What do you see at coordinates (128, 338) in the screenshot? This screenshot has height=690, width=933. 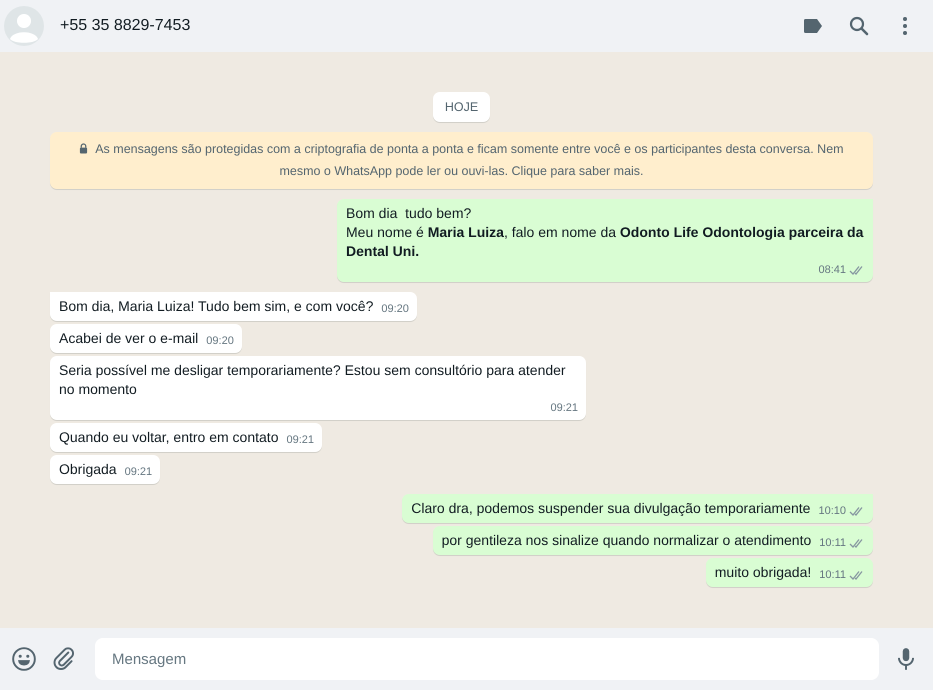 I see `message-text: Acabei de ver o e-mail` at bounding box center [128, 338].